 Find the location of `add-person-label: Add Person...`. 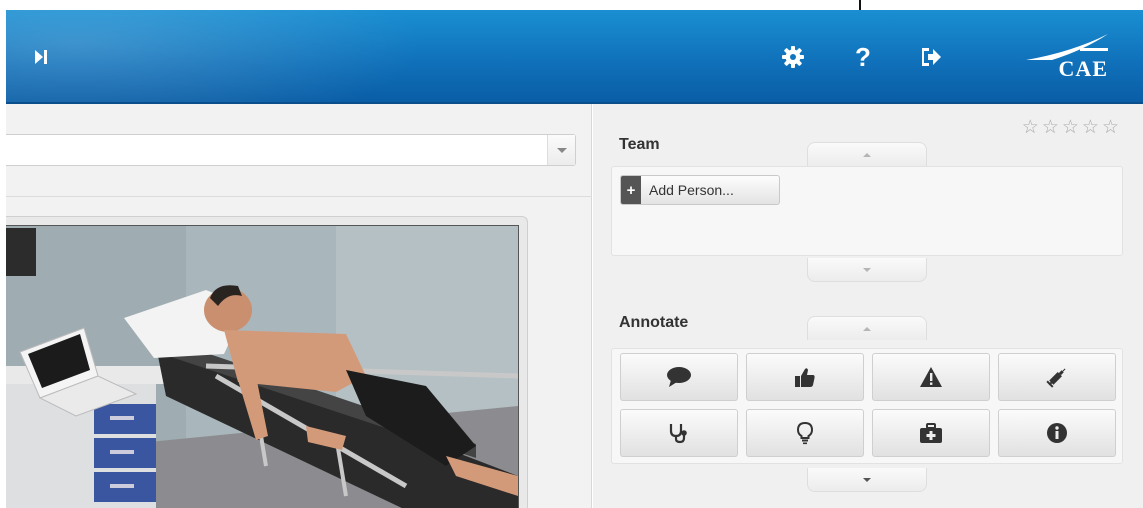

add-person-label: Add Person... is located at coordinates (691, 190).